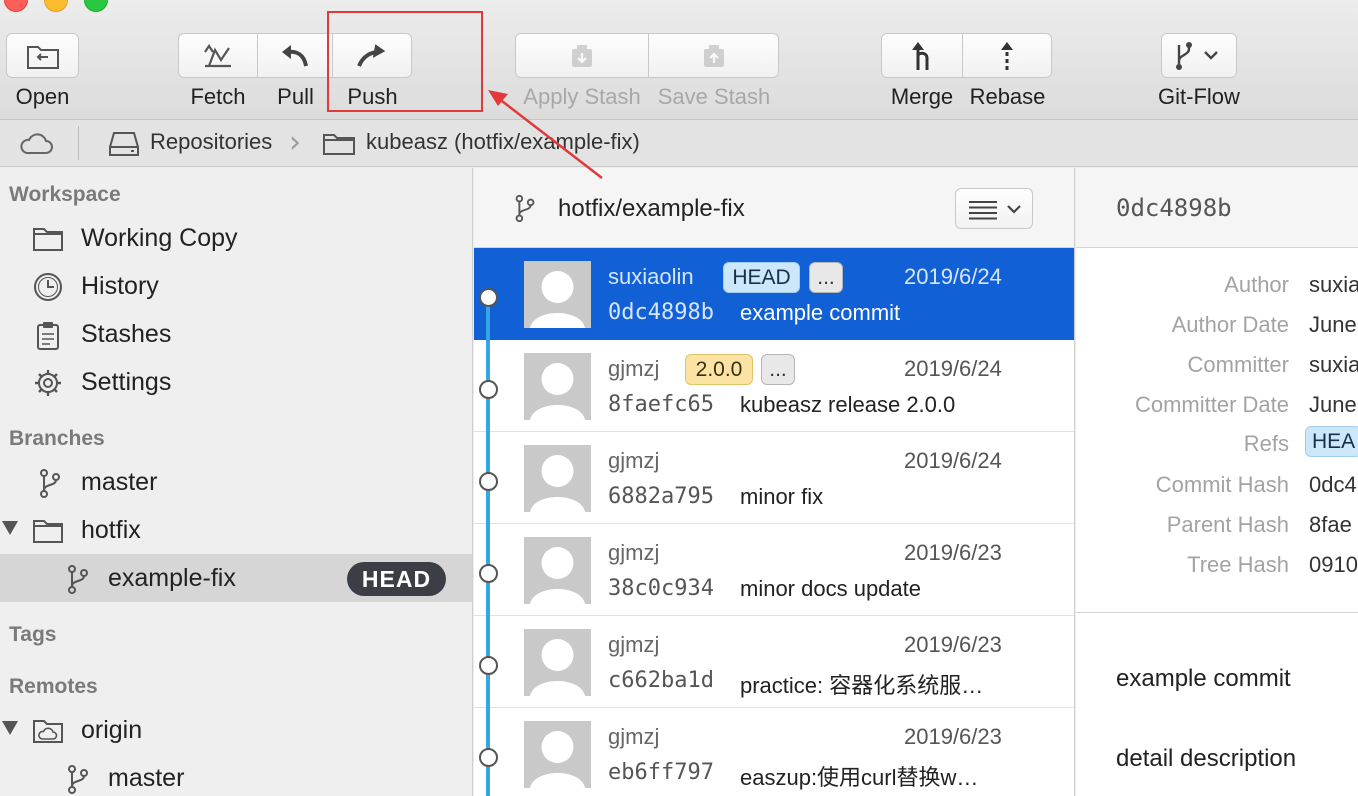 The image size is (1358, 796). What do you see at coordinates (761, 277) in the screenshot?
I see `ref-tag-head: HEAD` at bounding box center [761, 277].